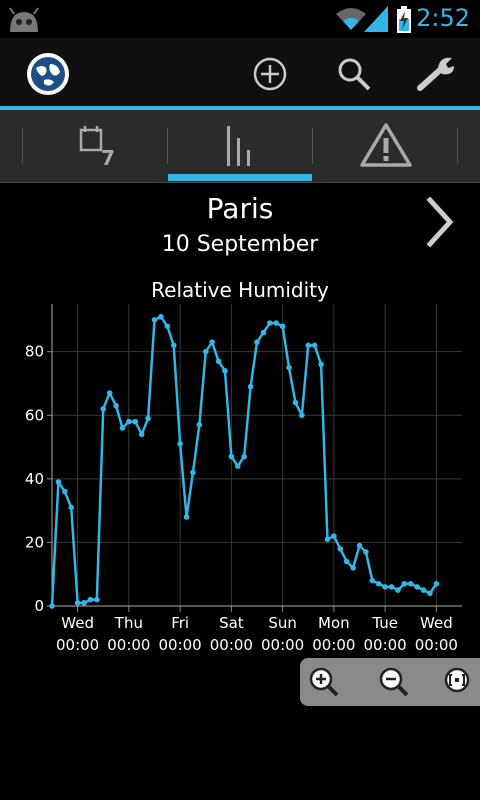 The height and width of the screenshot is (800, 480). I want to click on y-tick-label: 80, so click(34, 352).